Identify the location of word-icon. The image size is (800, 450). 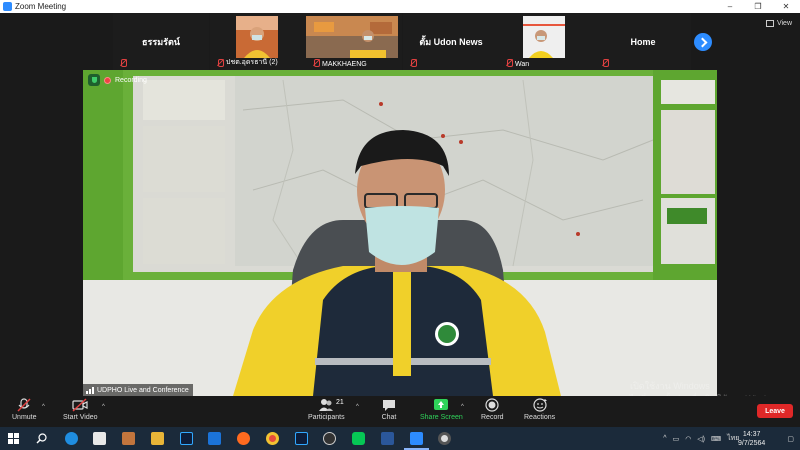
(387, 438).